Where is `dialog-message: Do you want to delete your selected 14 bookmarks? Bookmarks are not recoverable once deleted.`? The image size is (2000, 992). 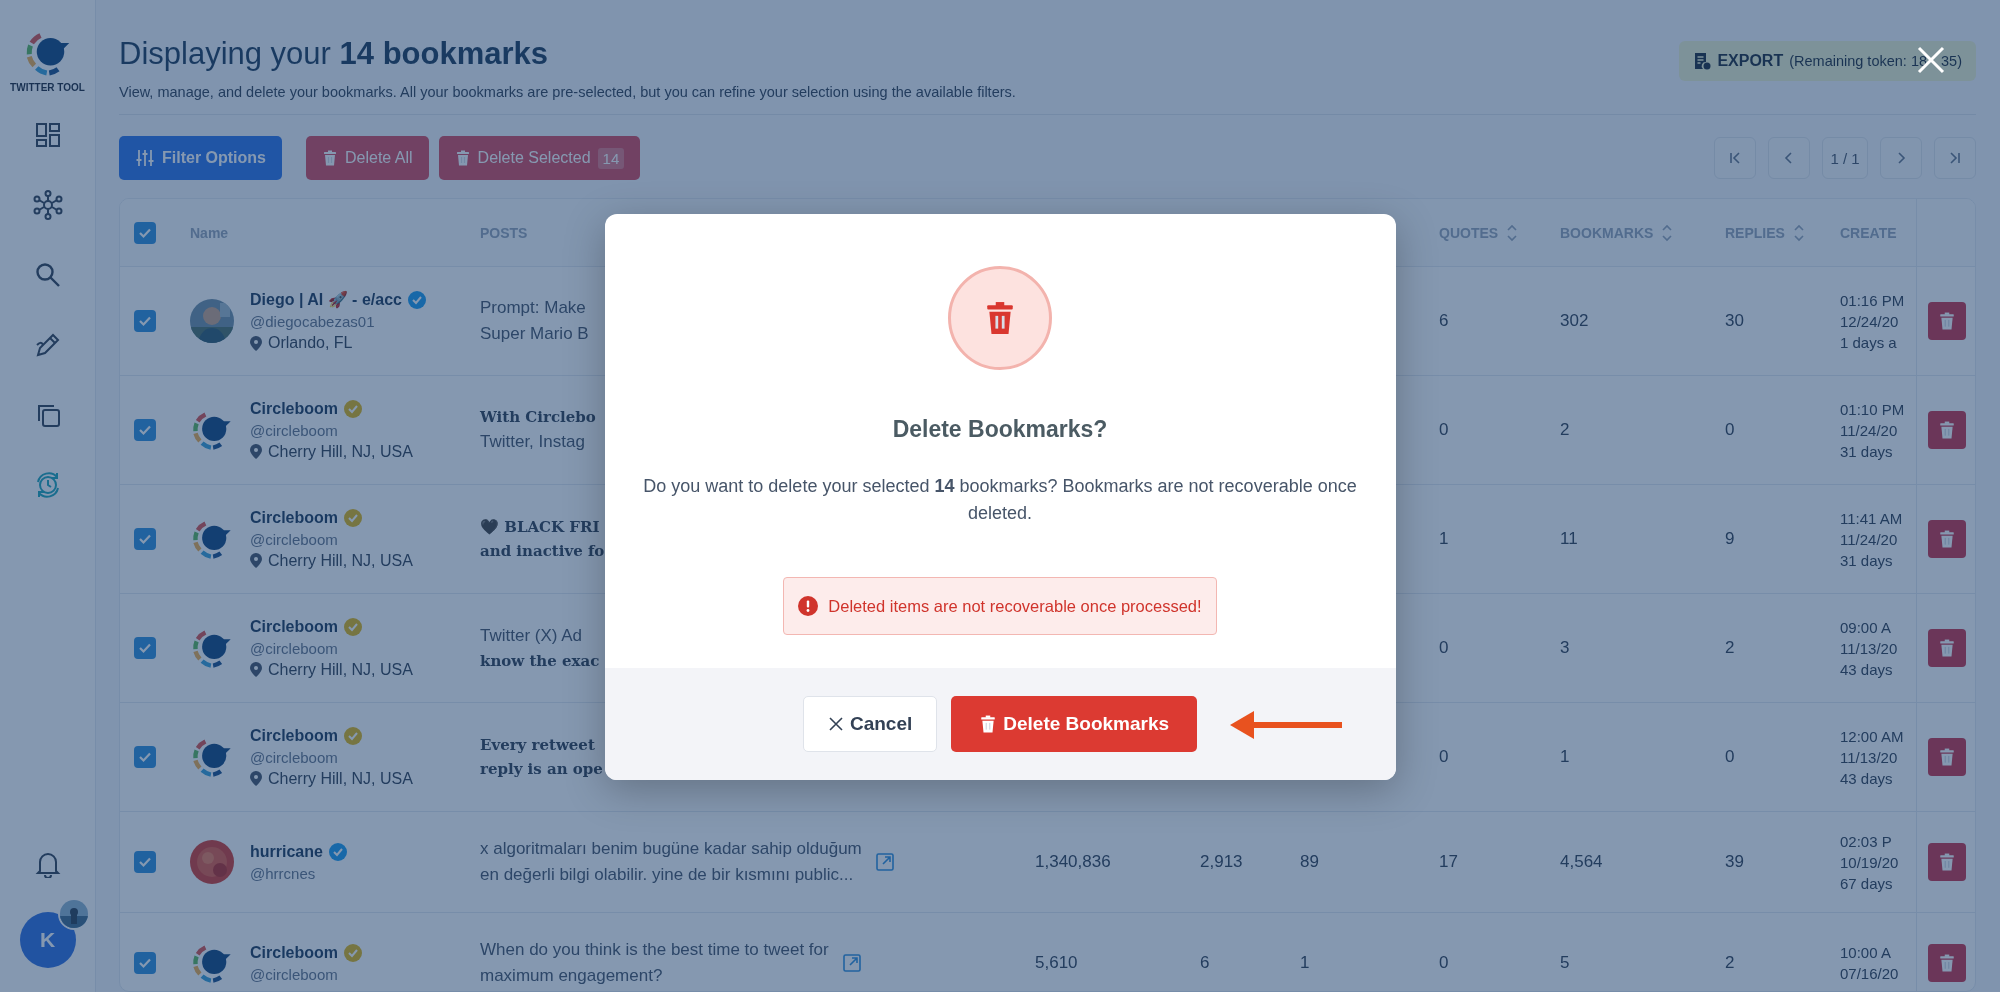 dialog-message: Do you want to delete your selected 14 bookmarks? Bookmarks are not recoverable once deleted. is located at coordinates (1000, 500).